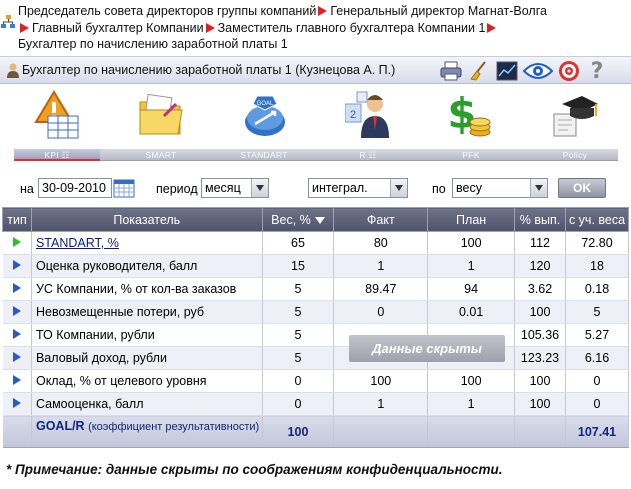 The width and height of the screenshot is (631, 489). Describe the element at coordinates (381, 381) in the screenshot. I see `fact-cell: 100` at that location.